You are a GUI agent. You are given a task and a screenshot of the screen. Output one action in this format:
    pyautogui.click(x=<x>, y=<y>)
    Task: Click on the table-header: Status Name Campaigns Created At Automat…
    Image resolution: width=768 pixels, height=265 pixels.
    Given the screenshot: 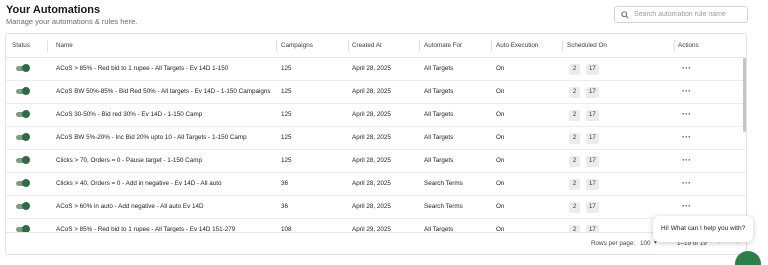 What is the action you would take?
    pyautogui.click(x=376, y=46)
    